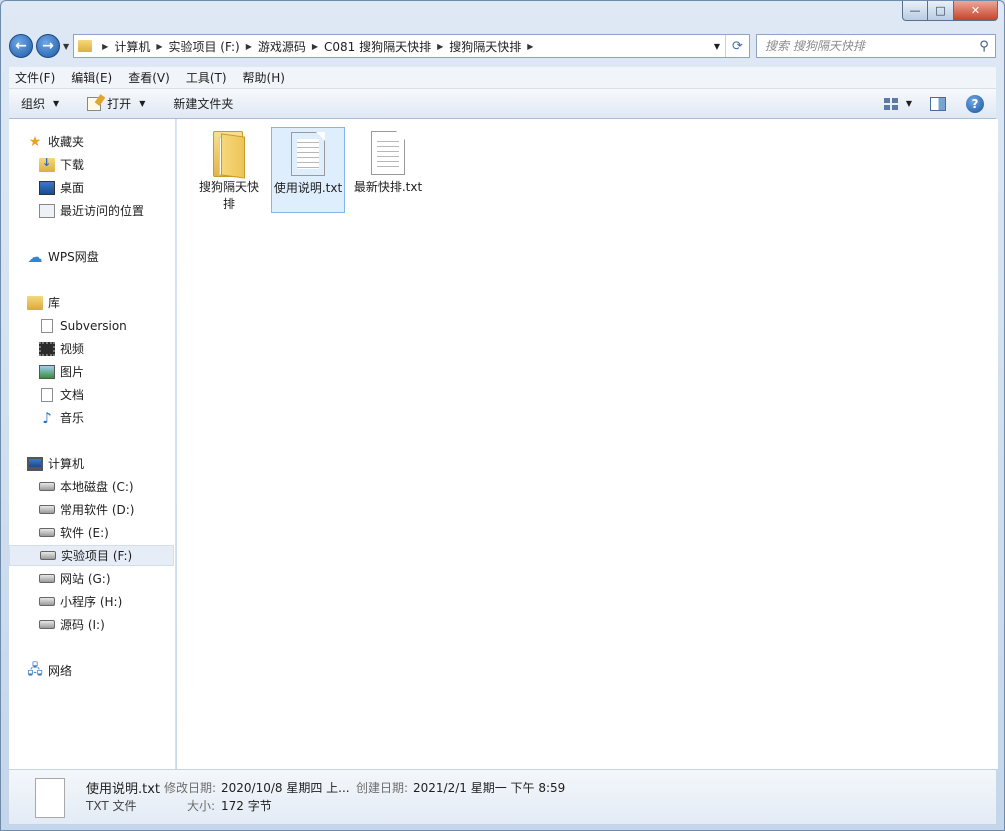 The height and width of the screenshot is (831, 1005). Describe the element at coordinates (91, 164) in the screenshot. I see `nav-downloads: 下载` at that location.